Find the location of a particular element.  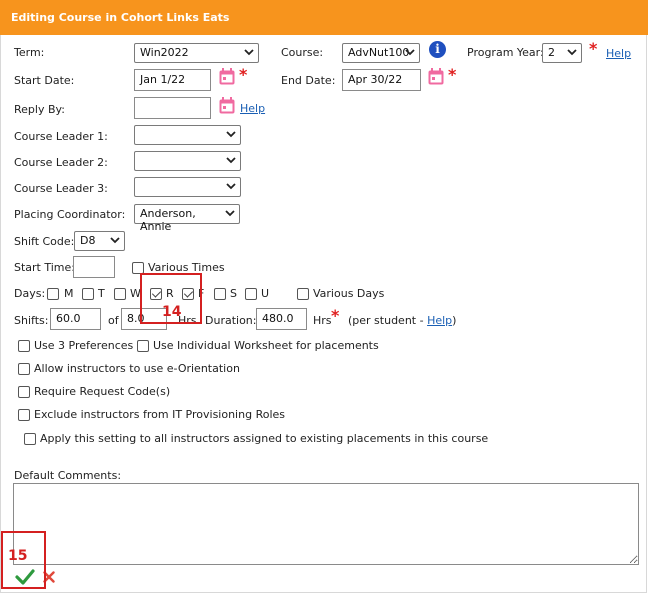

start-time-input is located at coordinates (94, 267).